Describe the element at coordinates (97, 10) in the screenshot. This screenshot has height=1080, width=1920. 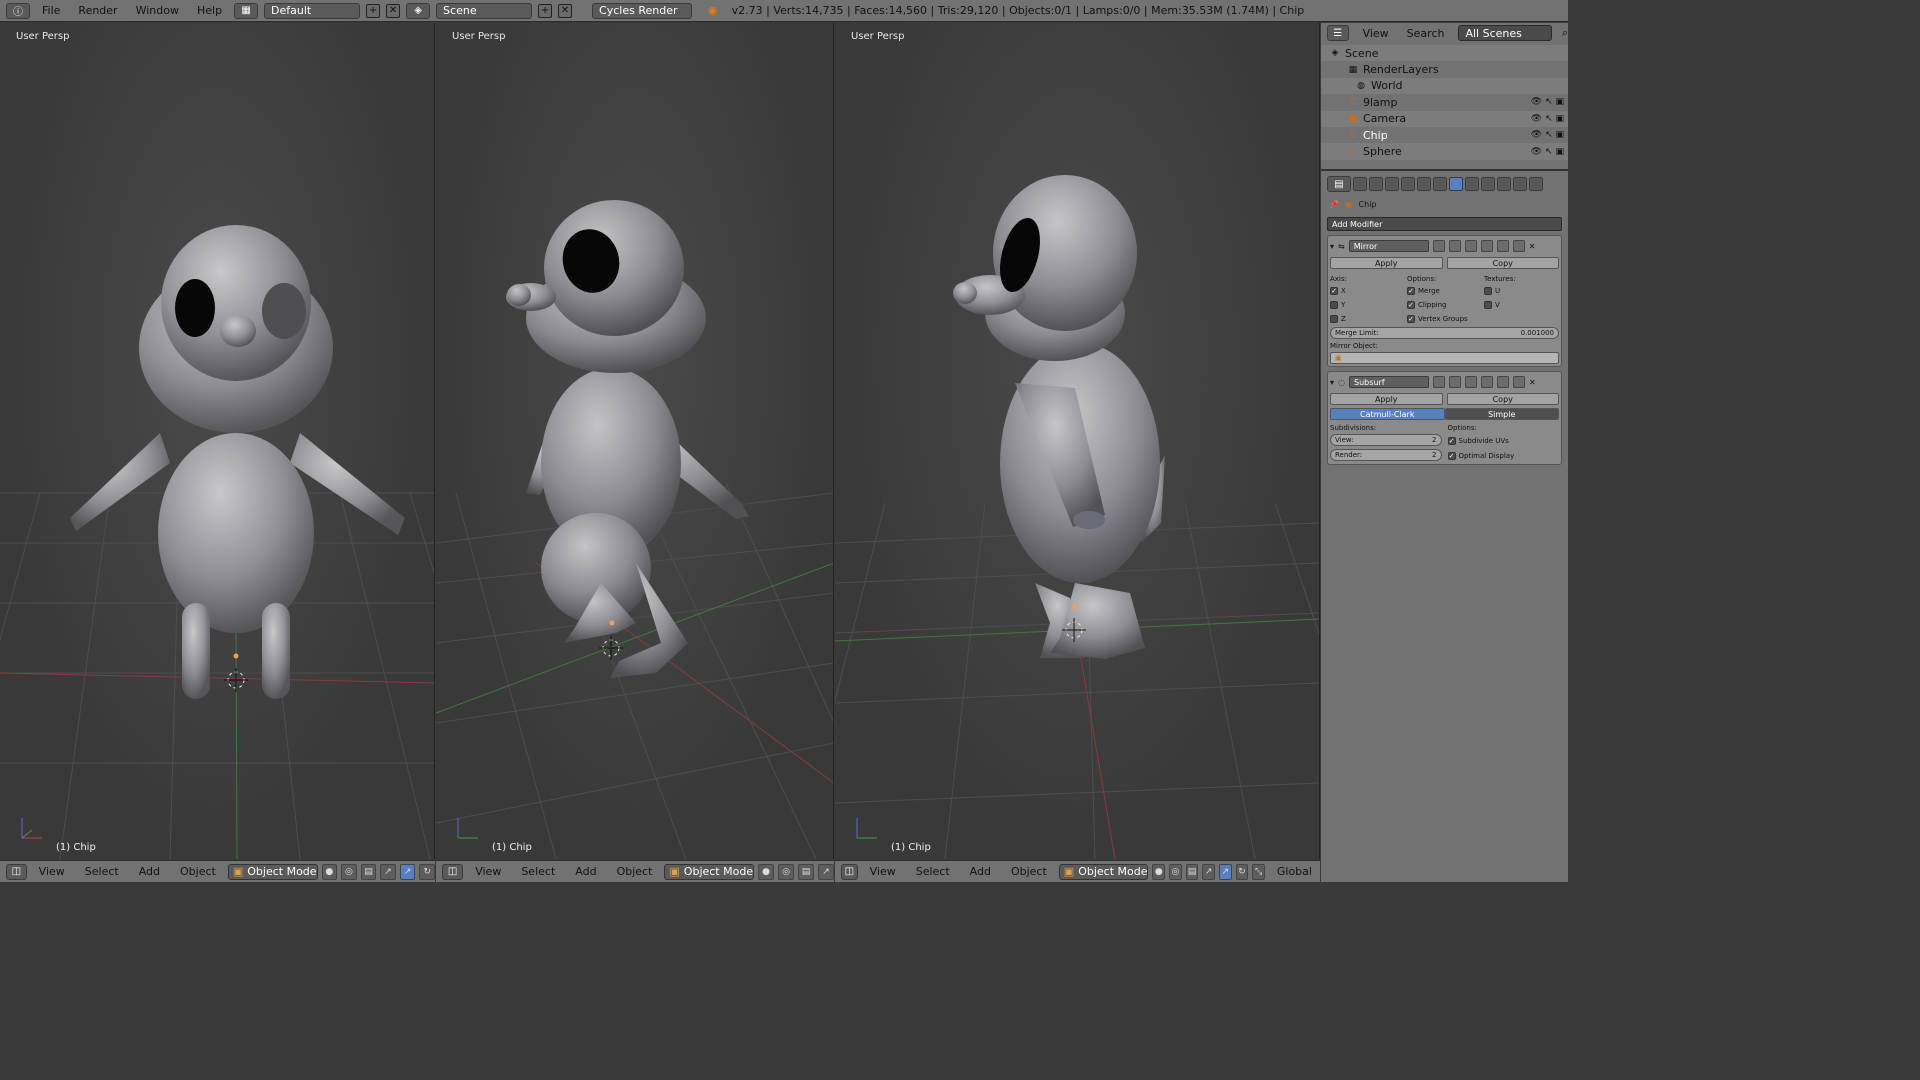
I see `menu-render: Render` at that location.